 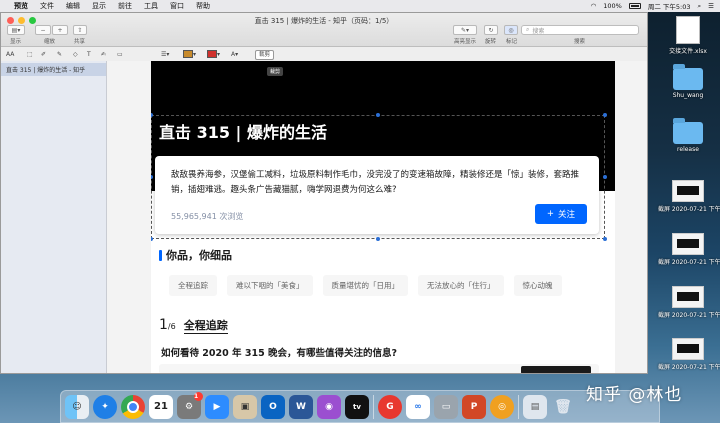 What do you see at coordinates (234, 54) in the screenshot?
I see `font-style-icon: A▾` at bounding box center [234, 54].